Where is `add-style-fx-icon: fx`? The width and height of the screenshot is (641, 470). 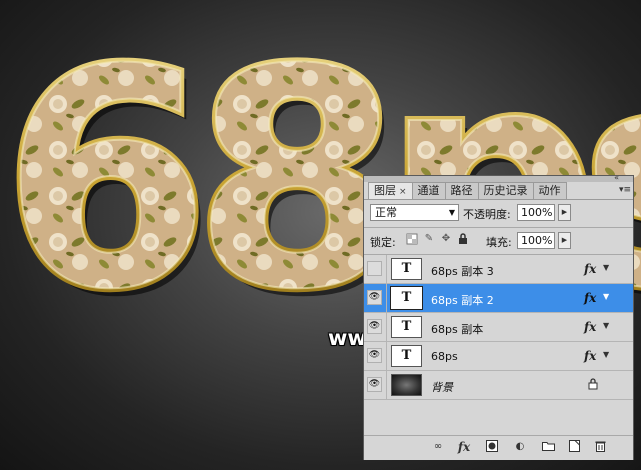 add-style-fx-icon: fx is located at coordinates (464, 447).